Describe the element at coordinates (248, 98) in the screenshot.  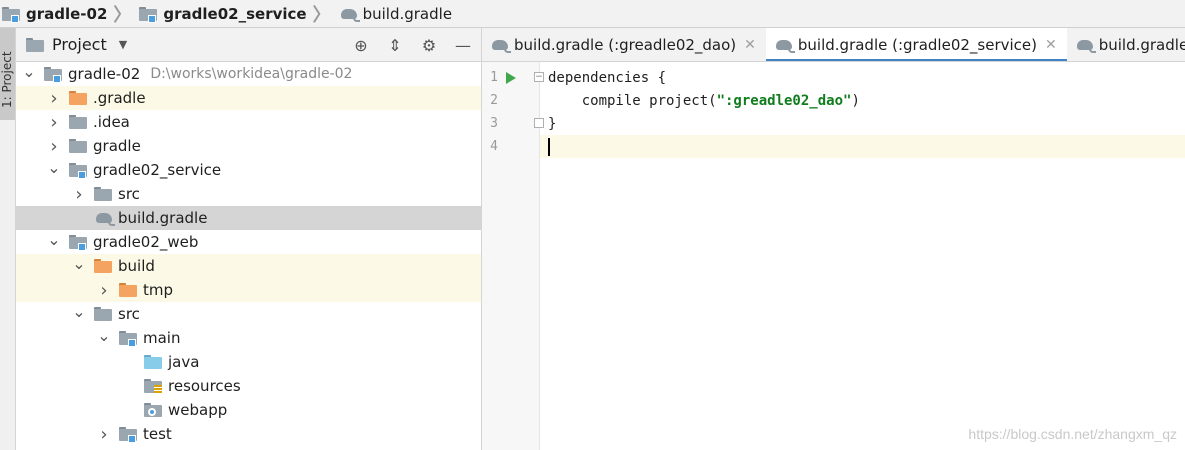
I see `tree-row: › .gradle` at that location.